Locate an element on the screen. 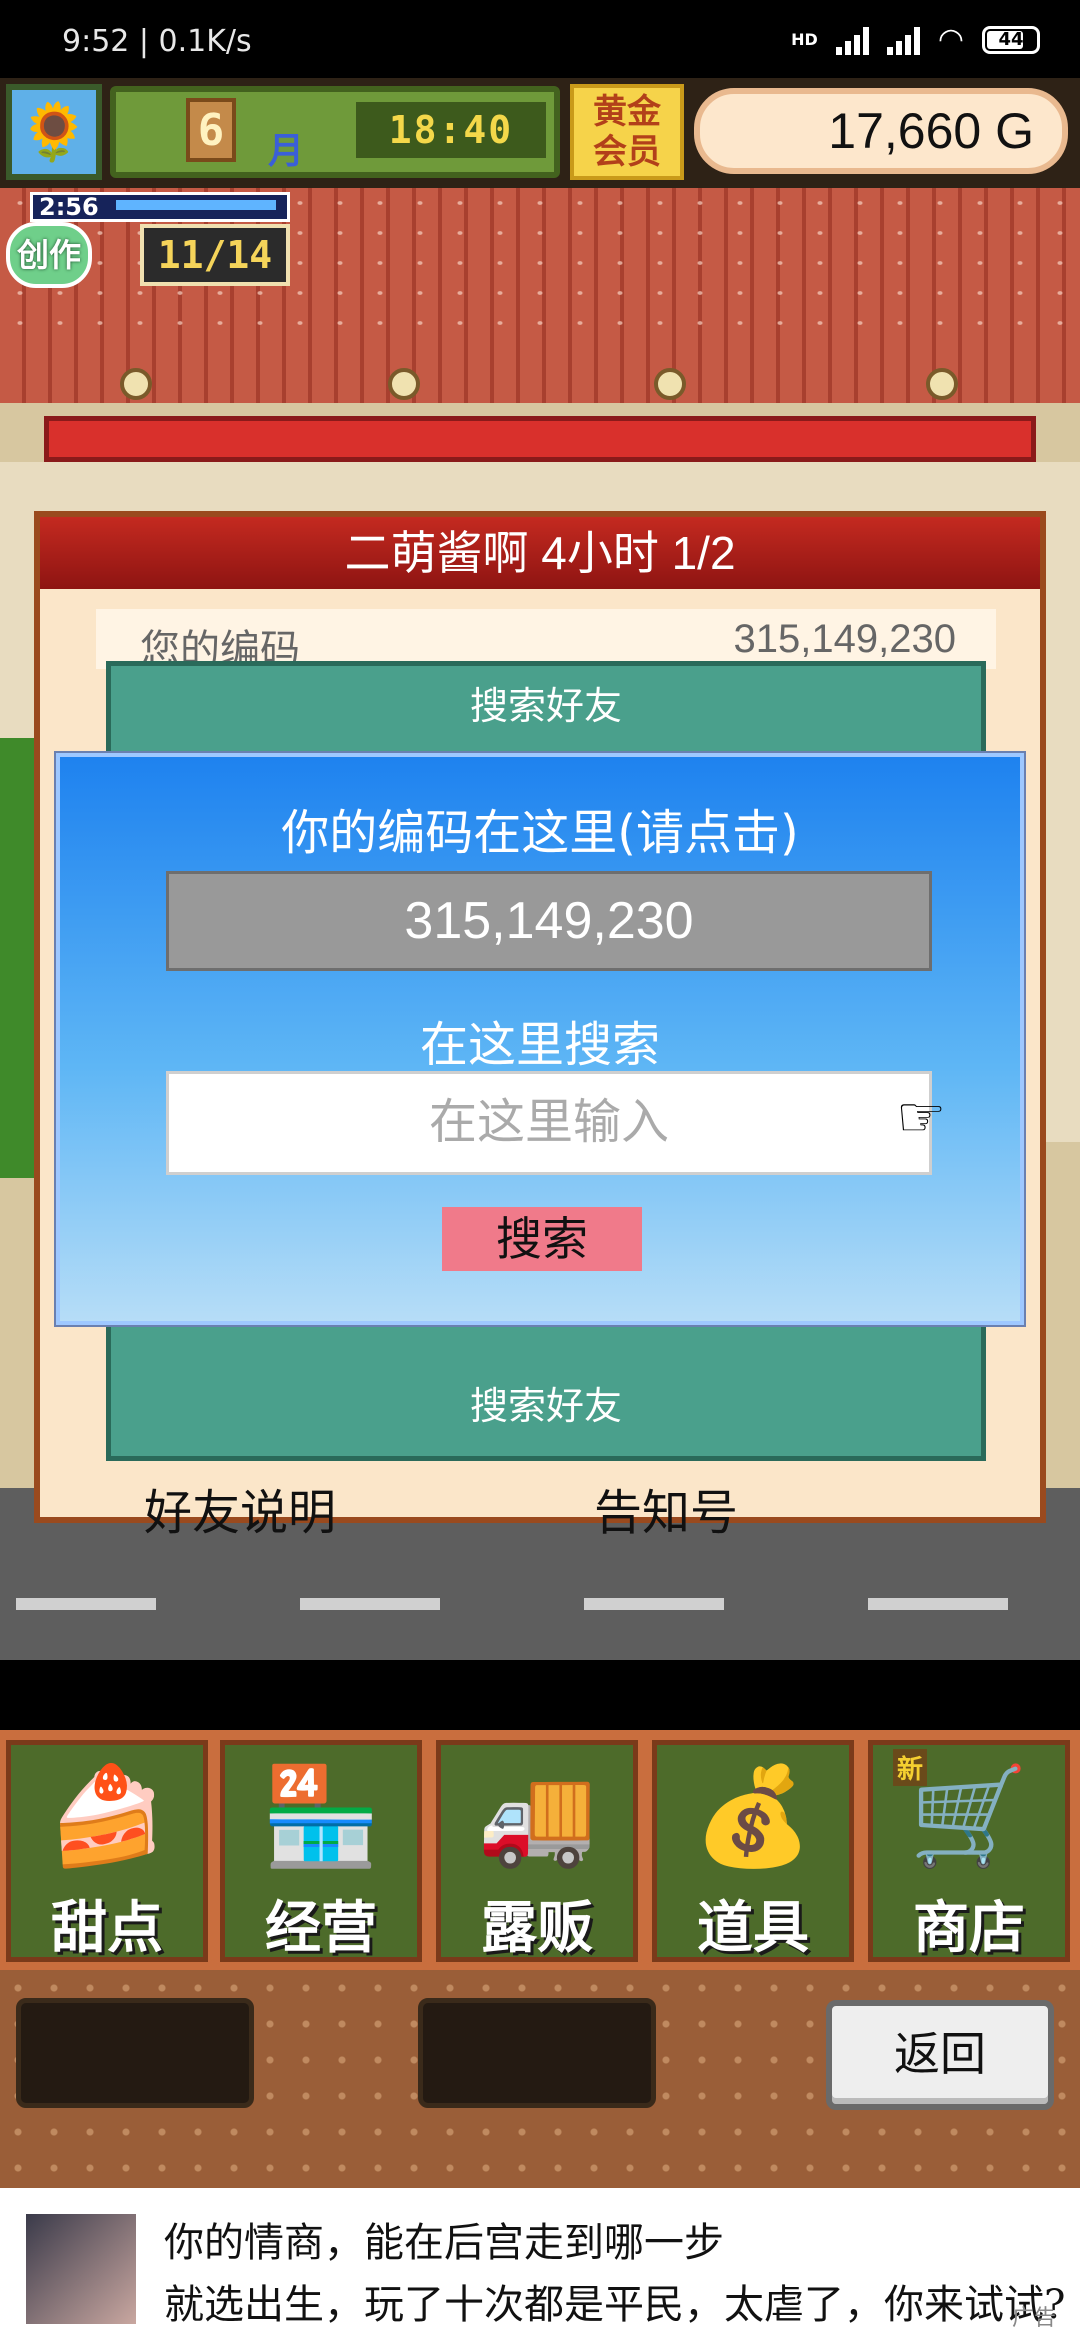 This screenshot has height=2340, width=1080. food-truck-icon: 🚚 is located at coordinates (537, 1815).